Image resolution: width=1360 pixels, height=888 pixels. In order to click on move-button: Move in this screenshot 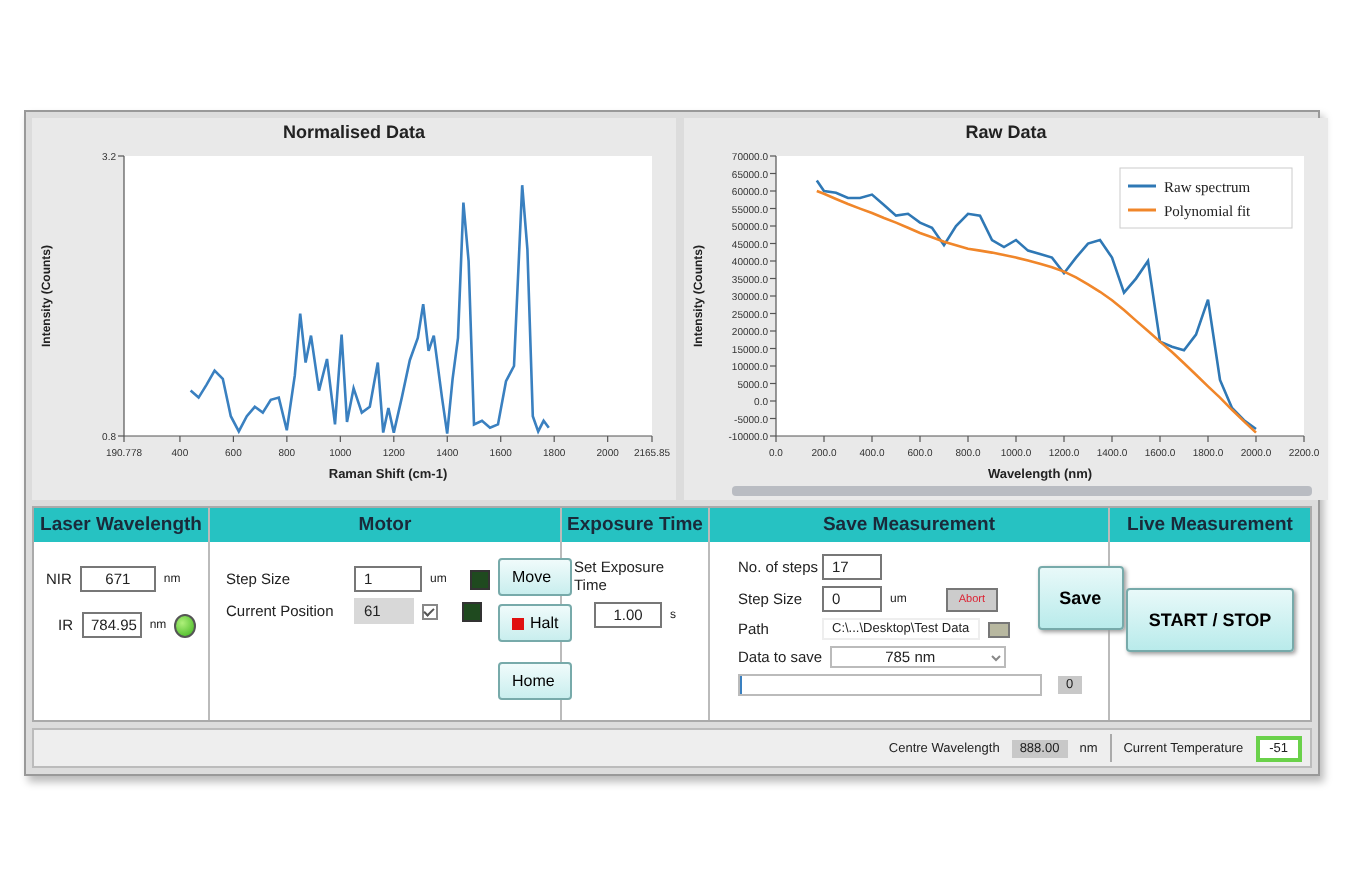, I will do `click(535, 577)`.